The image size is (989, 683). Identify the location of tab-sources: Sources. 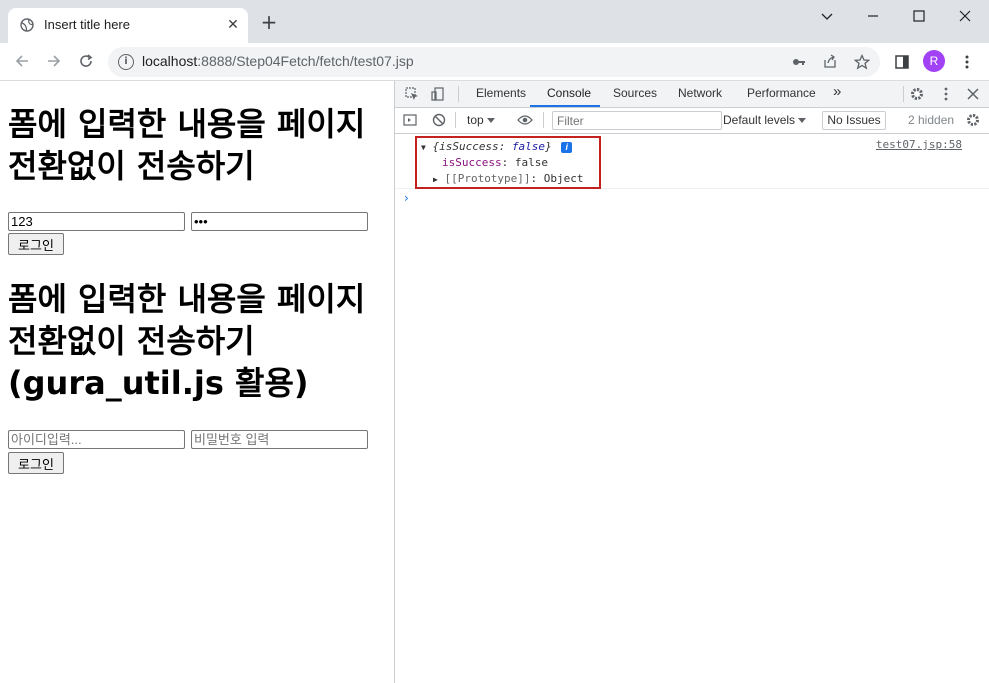
(635, 93).